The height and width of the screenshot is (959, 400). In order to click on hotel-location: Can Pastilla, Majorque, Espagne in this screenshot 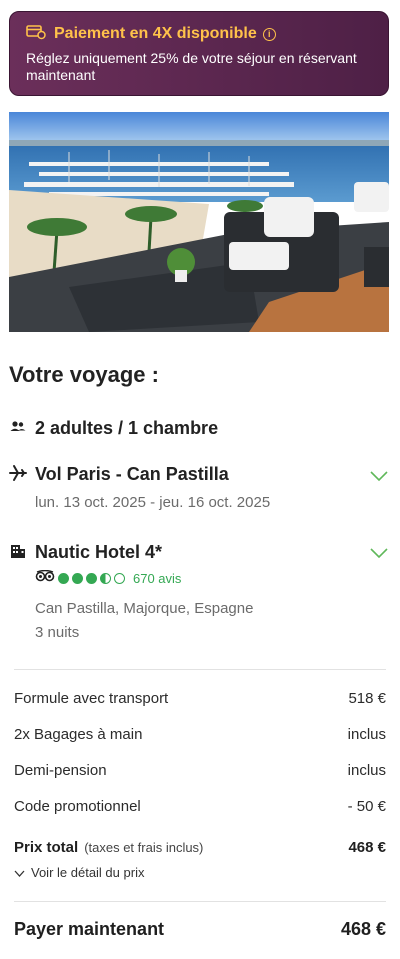, I will do `click(144, 608)`.